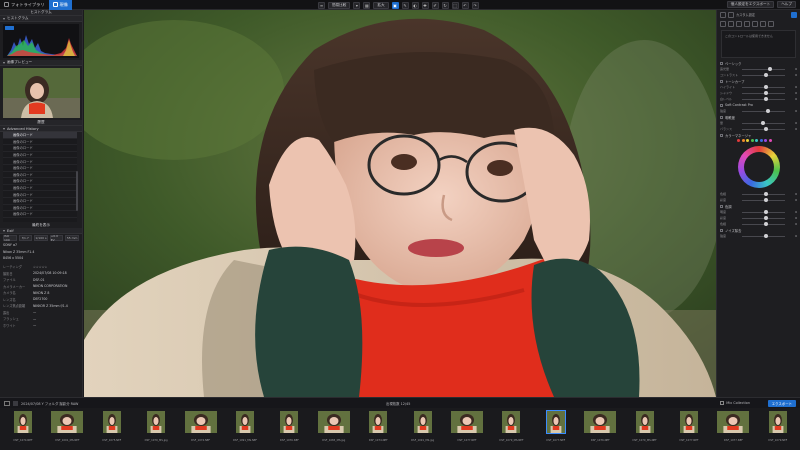 The height and width of the screenshot is (450, 800). Describe the element at coordinates (786, 4) in the screenshot. I see `help-button: ヘルプ` at that location.